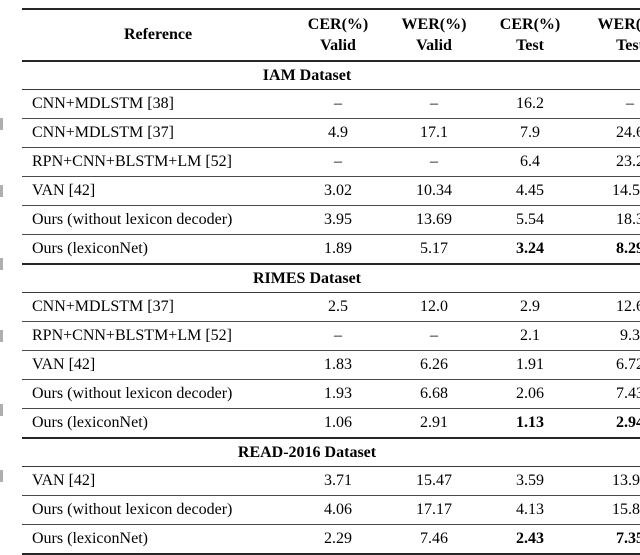  I want to click on cell-wer-test: 15.83, so click(609, 510).